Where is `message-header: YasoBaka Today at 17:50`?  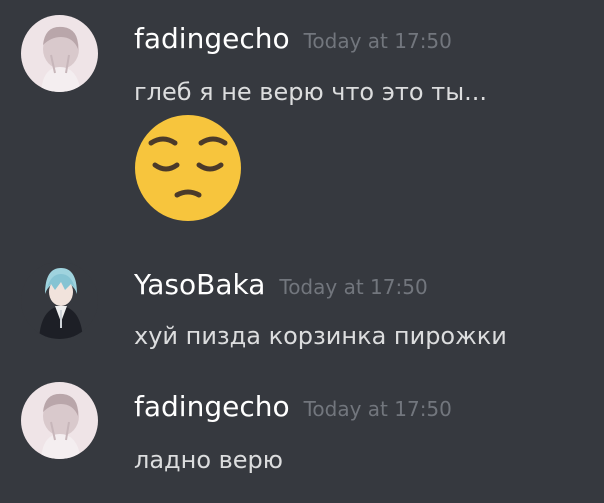
message-header: YasoBaka Today at 17:50 is located at coordinates (281, 284).